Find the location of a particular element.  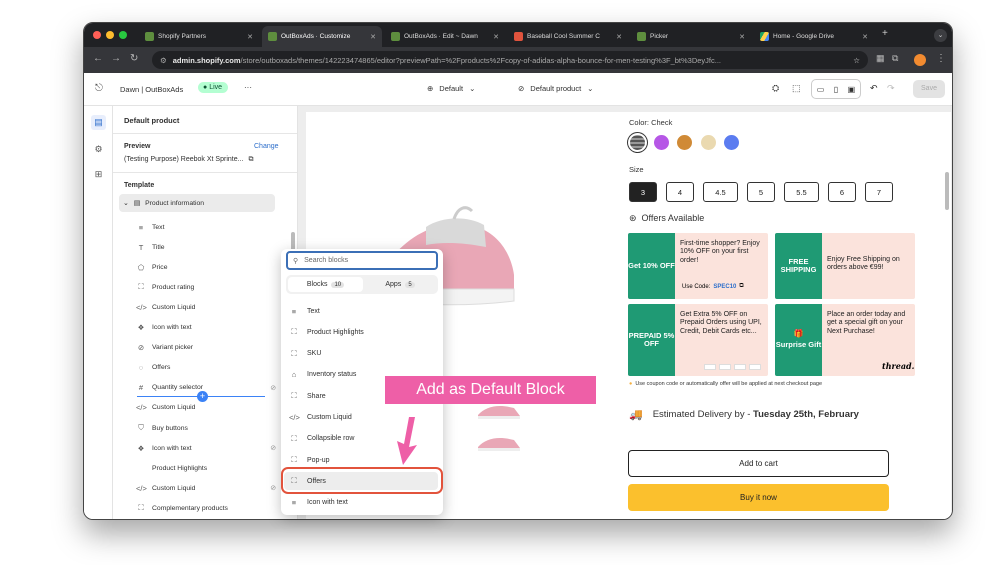

theme-select: ⊕ Default ⌄ is located at coordinates (451, 88).